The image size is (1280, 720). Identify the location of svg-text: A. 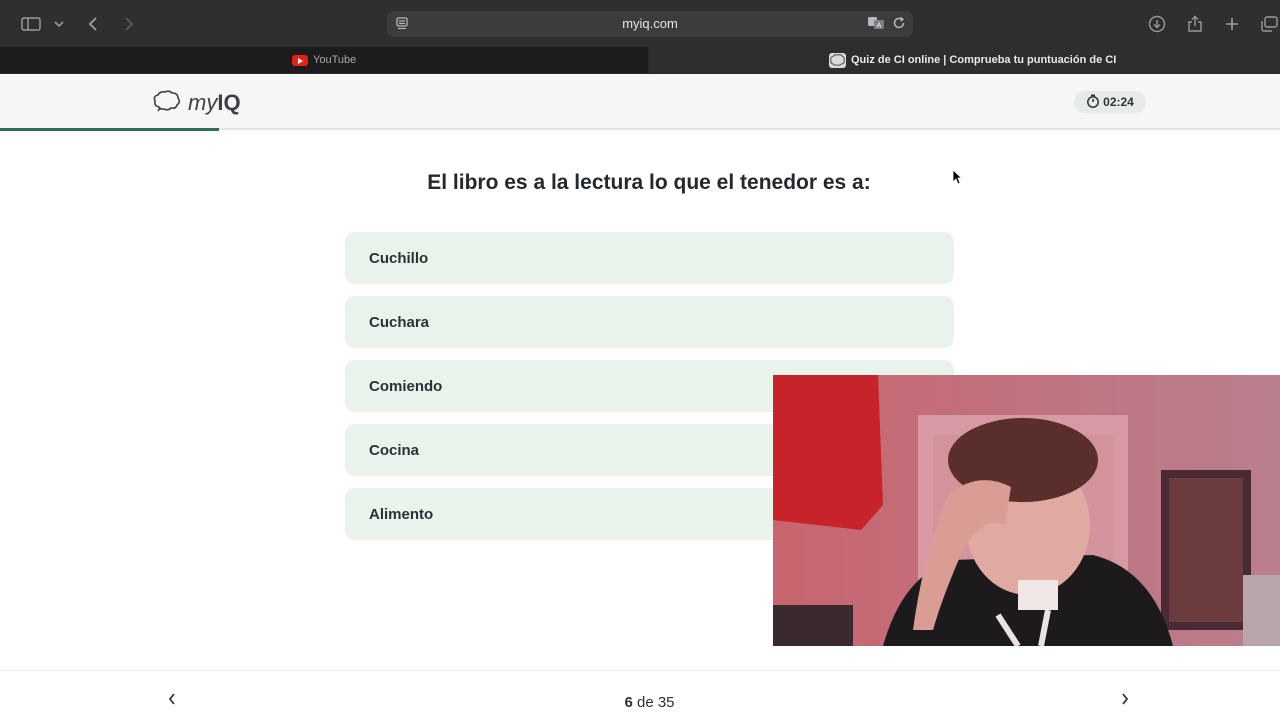
(879, 26).